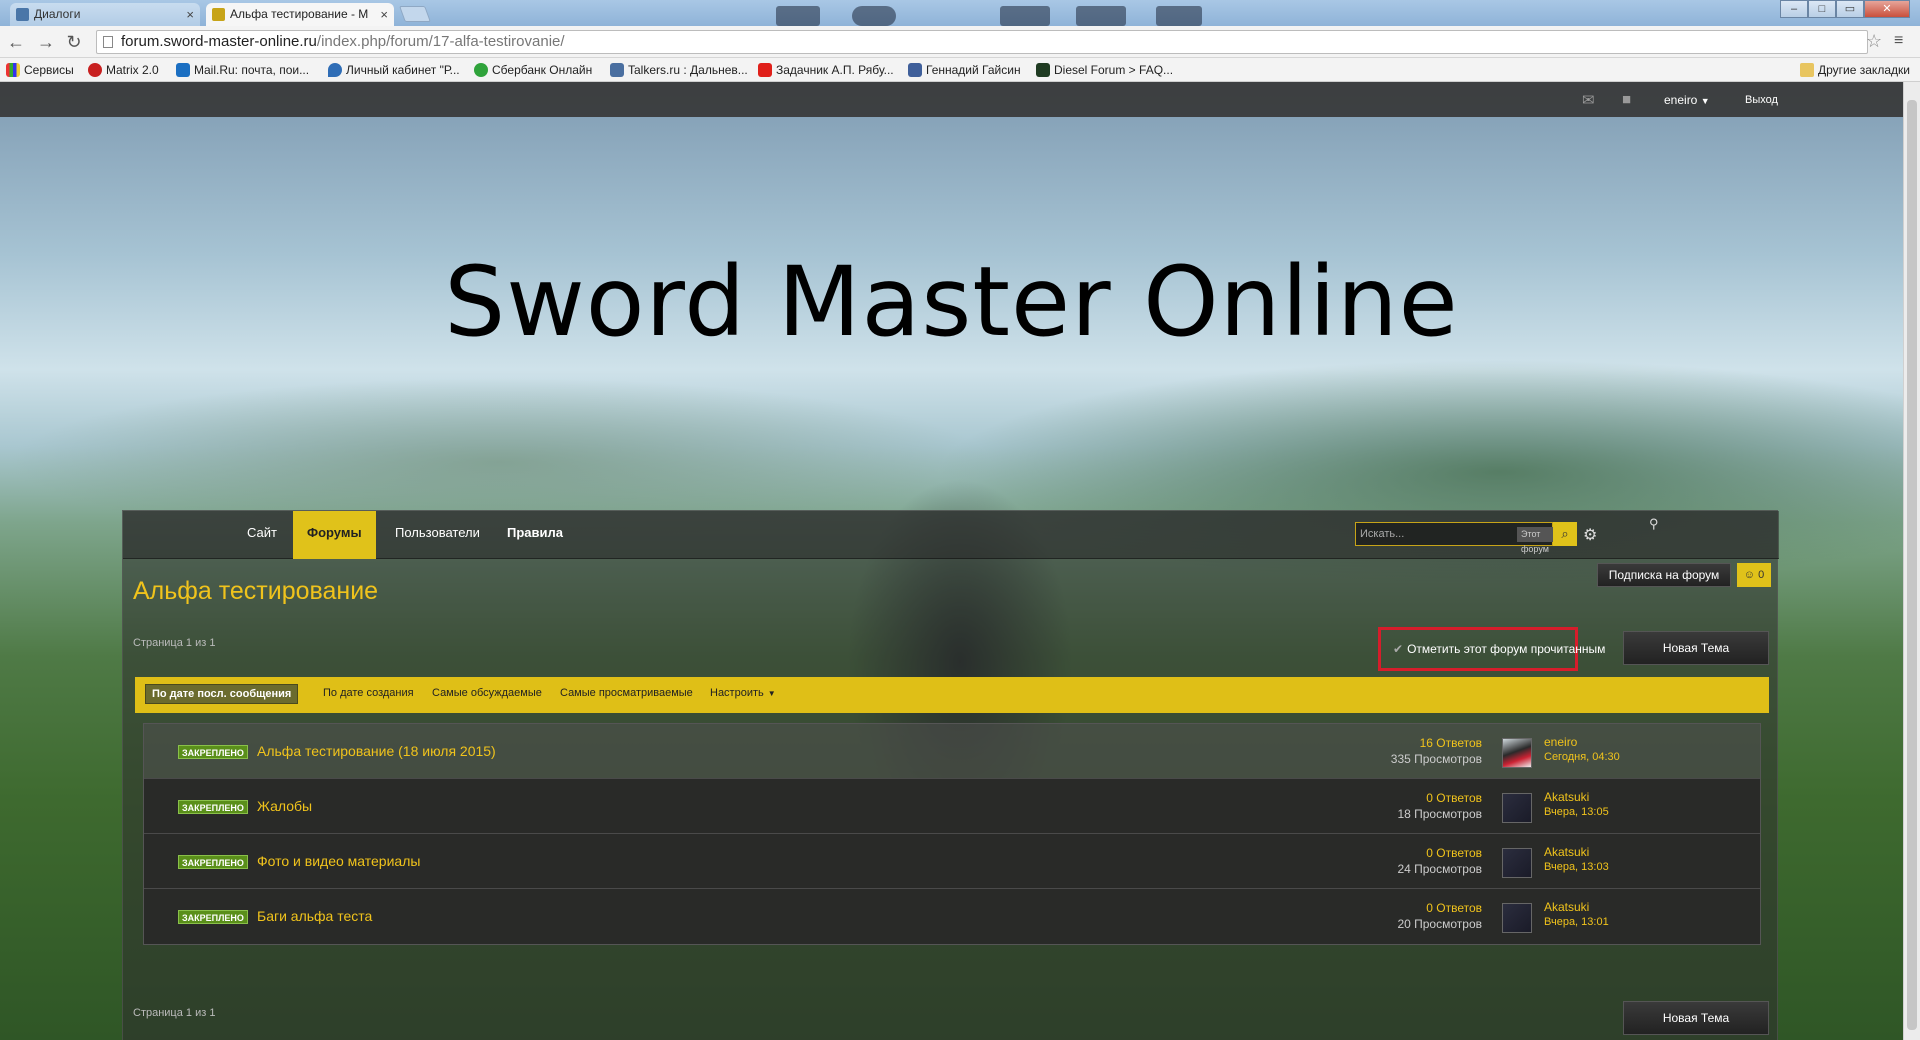  I want to click on sort-most-viewed: Самые просматриваемые, so click(626, 693).